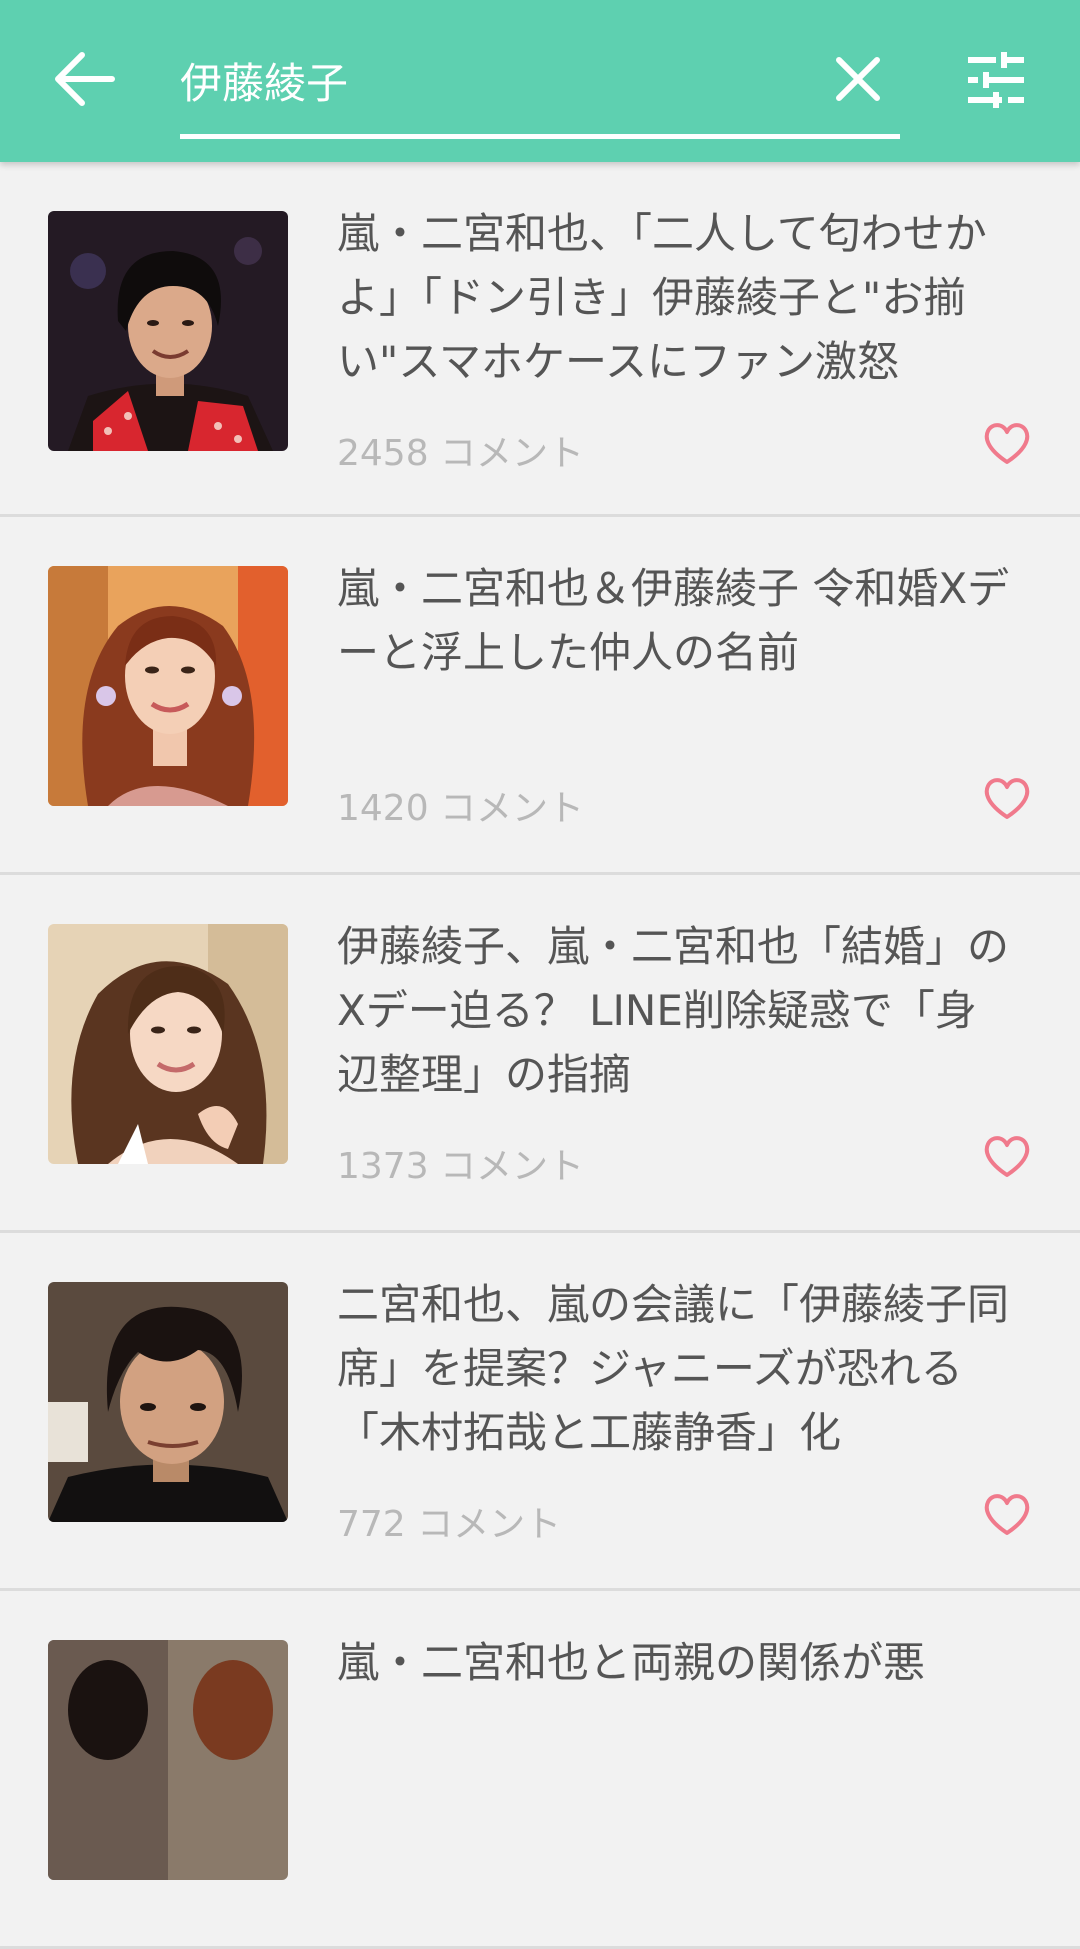 The height and width of the screenshot is (1949, 1080). Describe the element at coordinates (540, 136) in the screenshot. I see `search-underline` at that location.